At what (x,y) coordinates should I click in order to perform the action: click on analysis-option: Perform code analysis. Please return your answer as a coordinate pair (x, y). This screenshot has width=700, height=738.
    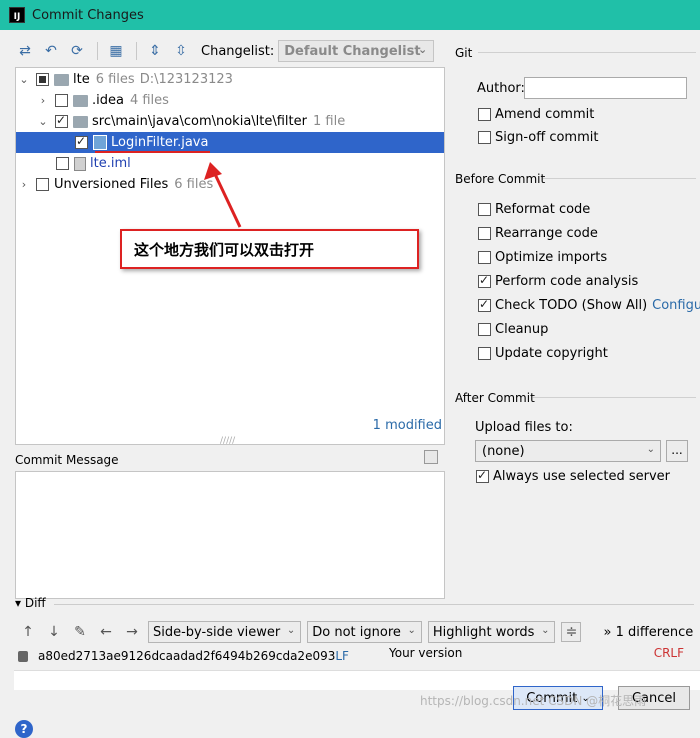
    Looking at the image, I should click on (558, 281).